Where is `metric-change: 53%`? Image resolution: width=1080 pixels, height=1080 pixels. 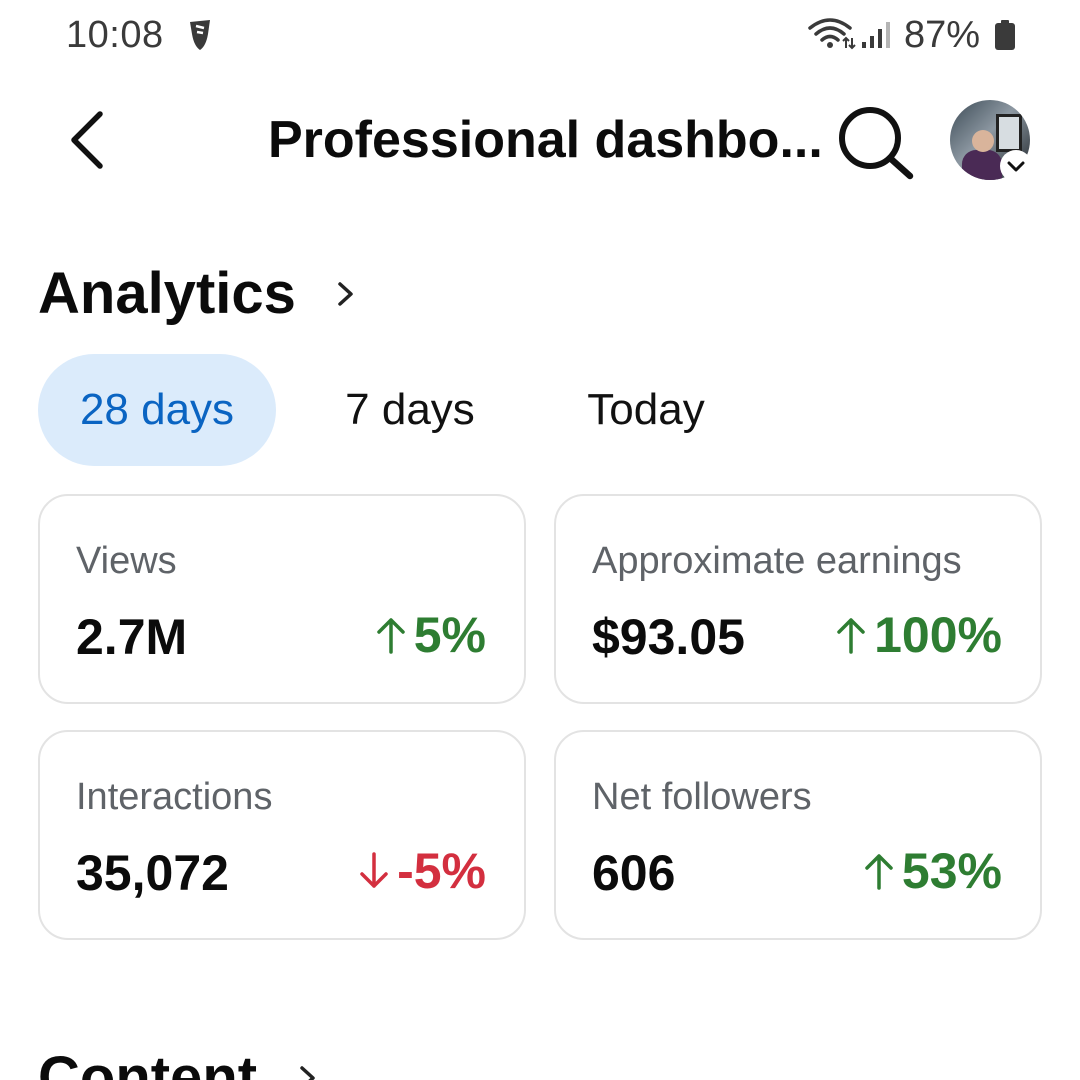
metric-change: 53% is located at coordinates (932, 871).